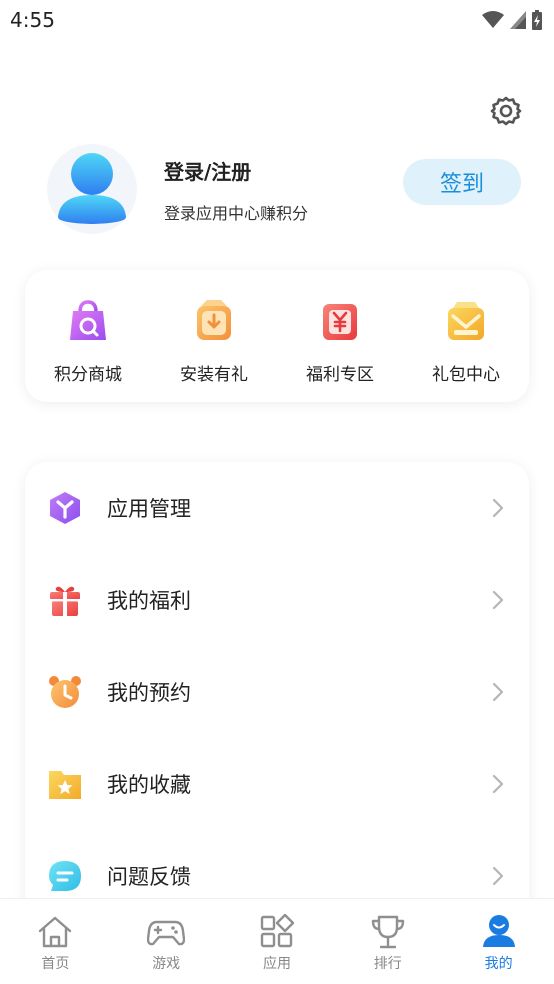  Describe the element at coordinates (277, 930) in the screenshot. I see `apps-grid-icon` at that location.